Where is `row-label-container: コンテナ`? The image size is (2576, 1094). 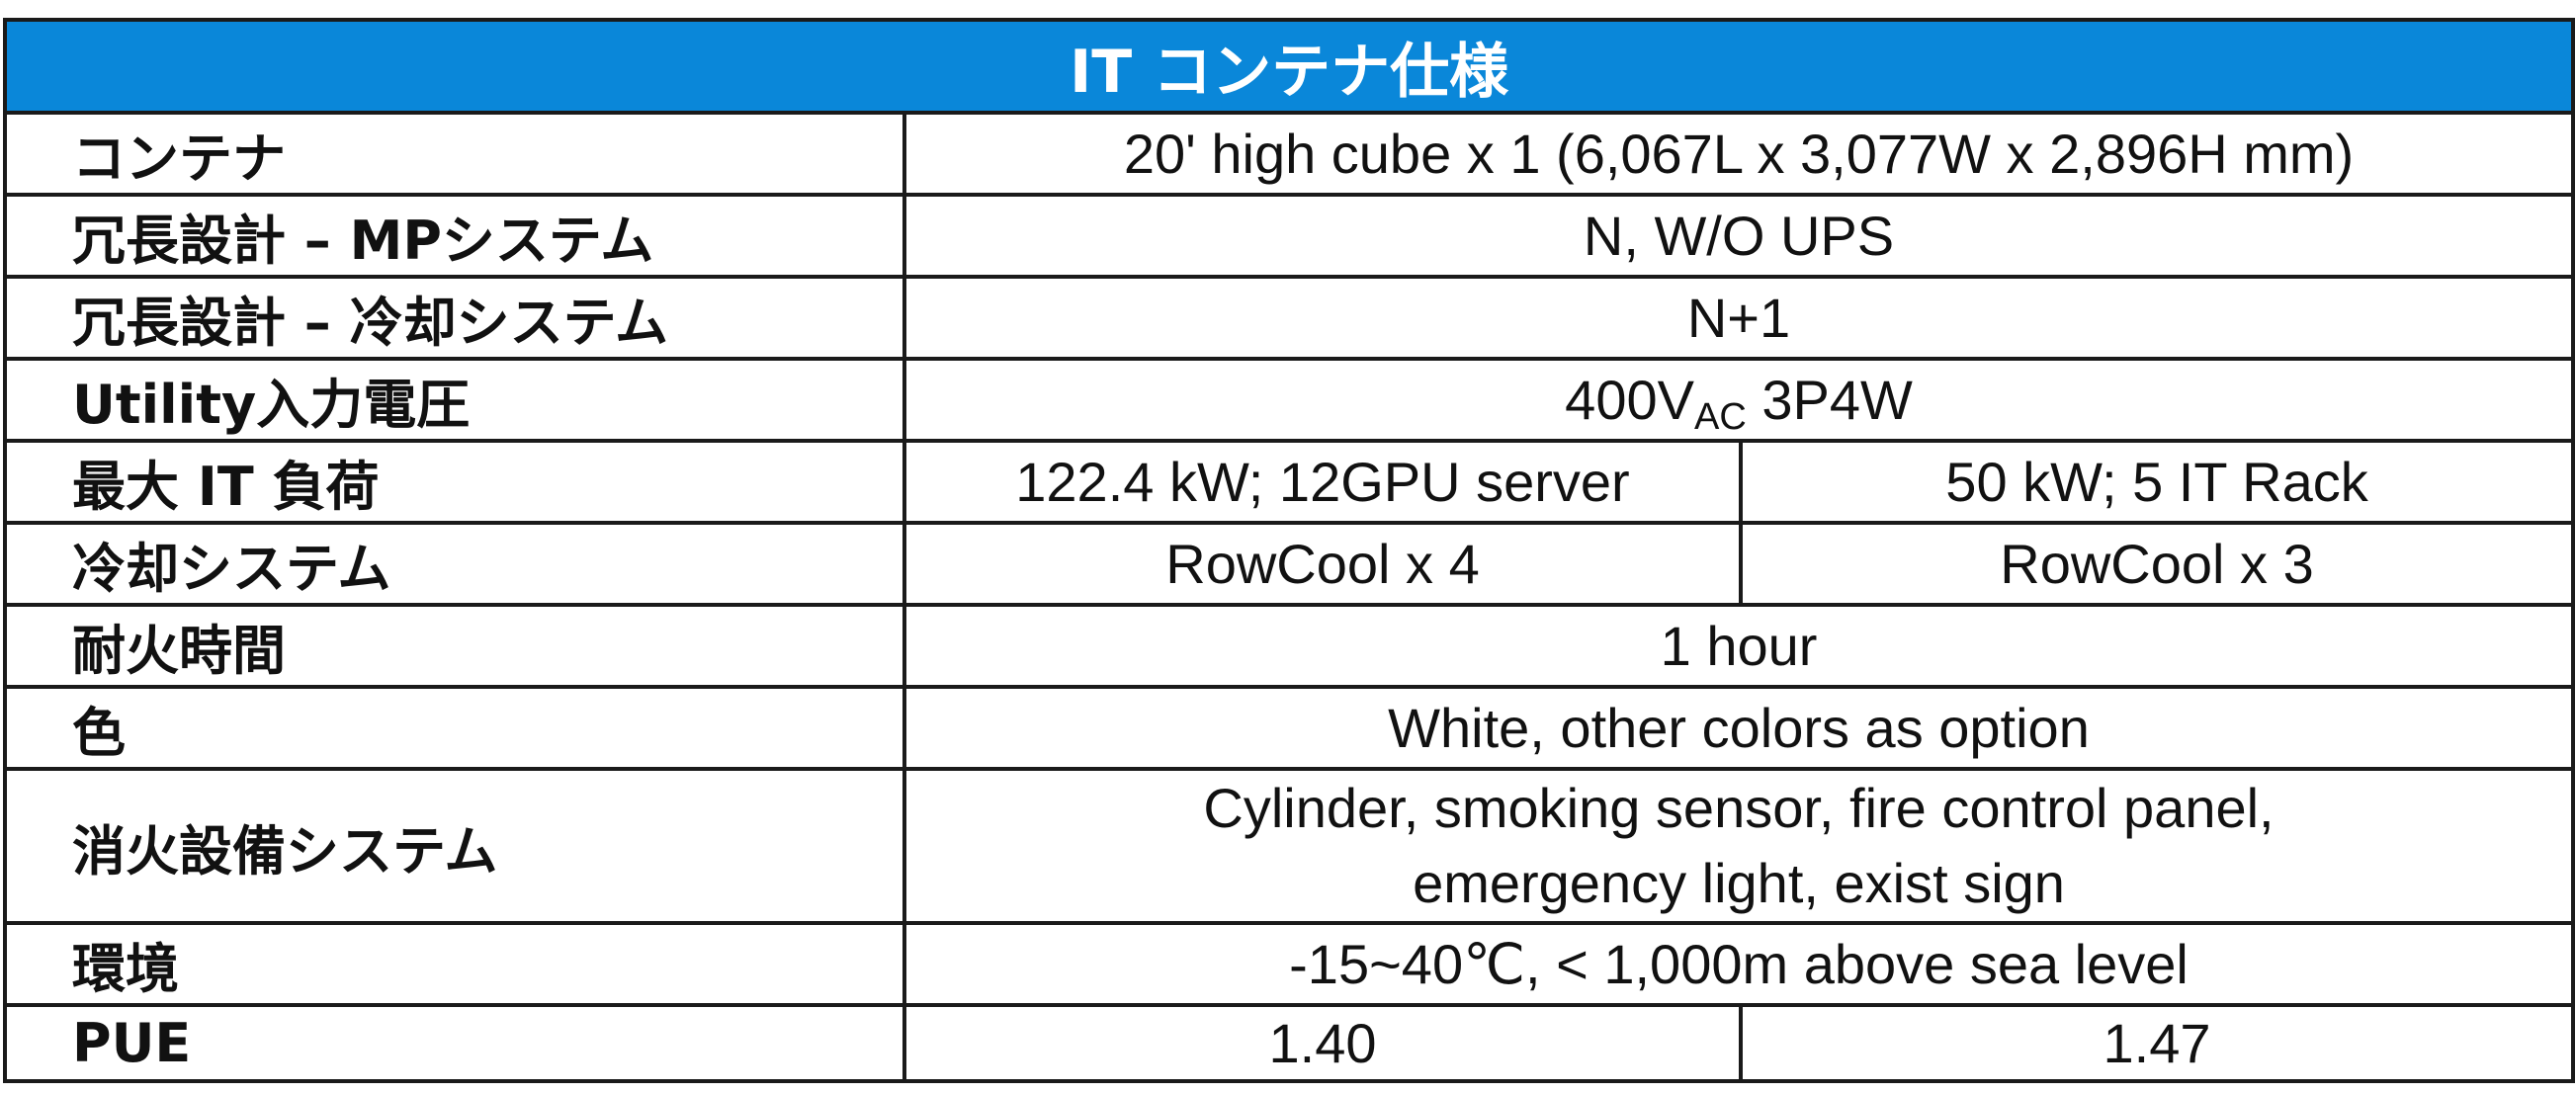
row-label-container: コンテナ is located at coordinates (454, 154).